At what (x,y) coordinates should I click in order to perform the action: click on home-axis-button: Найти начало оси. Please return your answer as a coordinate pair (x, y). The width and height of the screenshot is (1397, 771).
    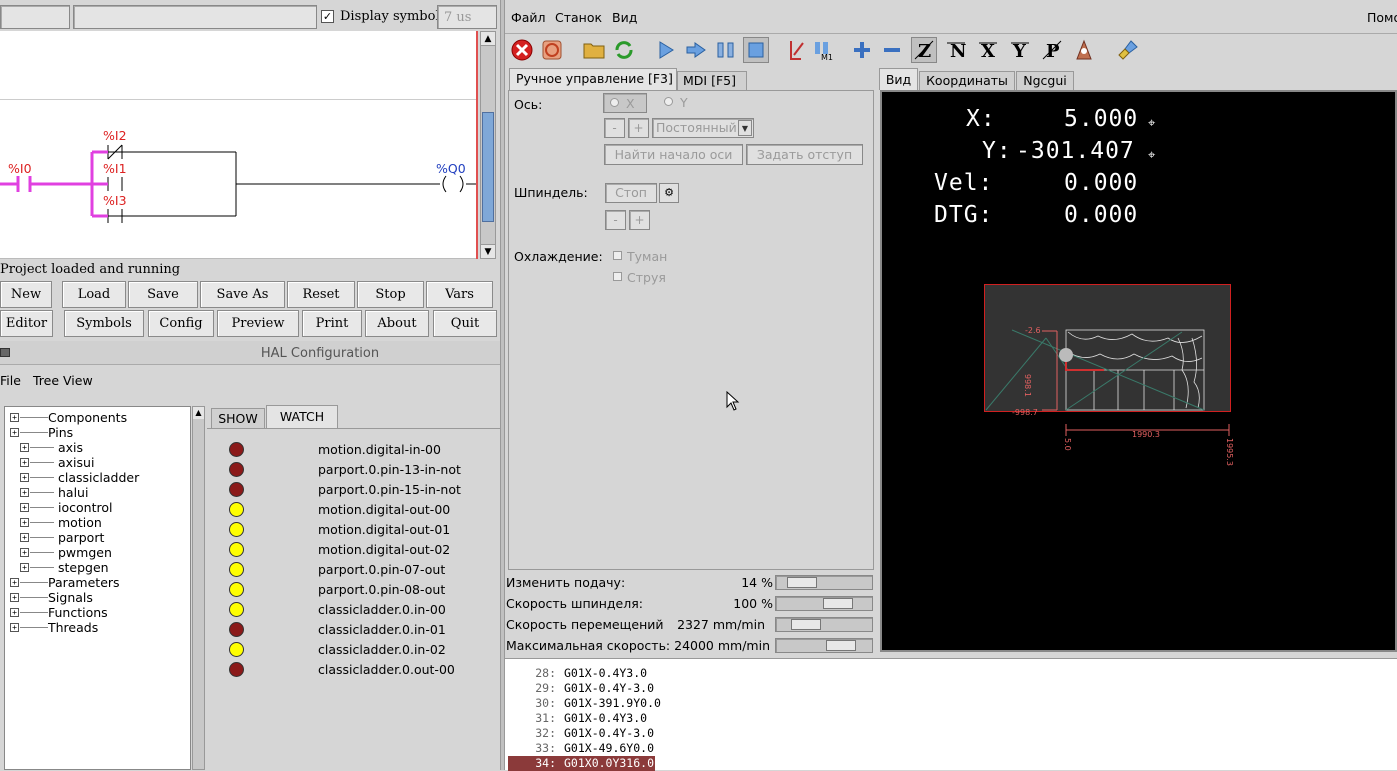
    Looking at the image, I should click on (673, 154).